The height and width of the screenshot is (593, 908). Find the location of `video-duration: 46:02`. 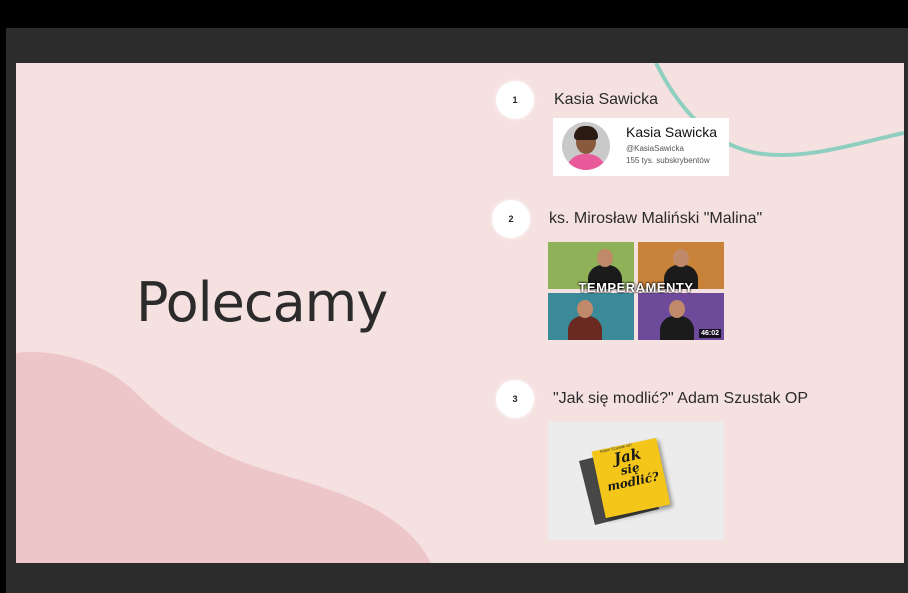

video-duration: 46:02 is located at coordinates (710, 333).